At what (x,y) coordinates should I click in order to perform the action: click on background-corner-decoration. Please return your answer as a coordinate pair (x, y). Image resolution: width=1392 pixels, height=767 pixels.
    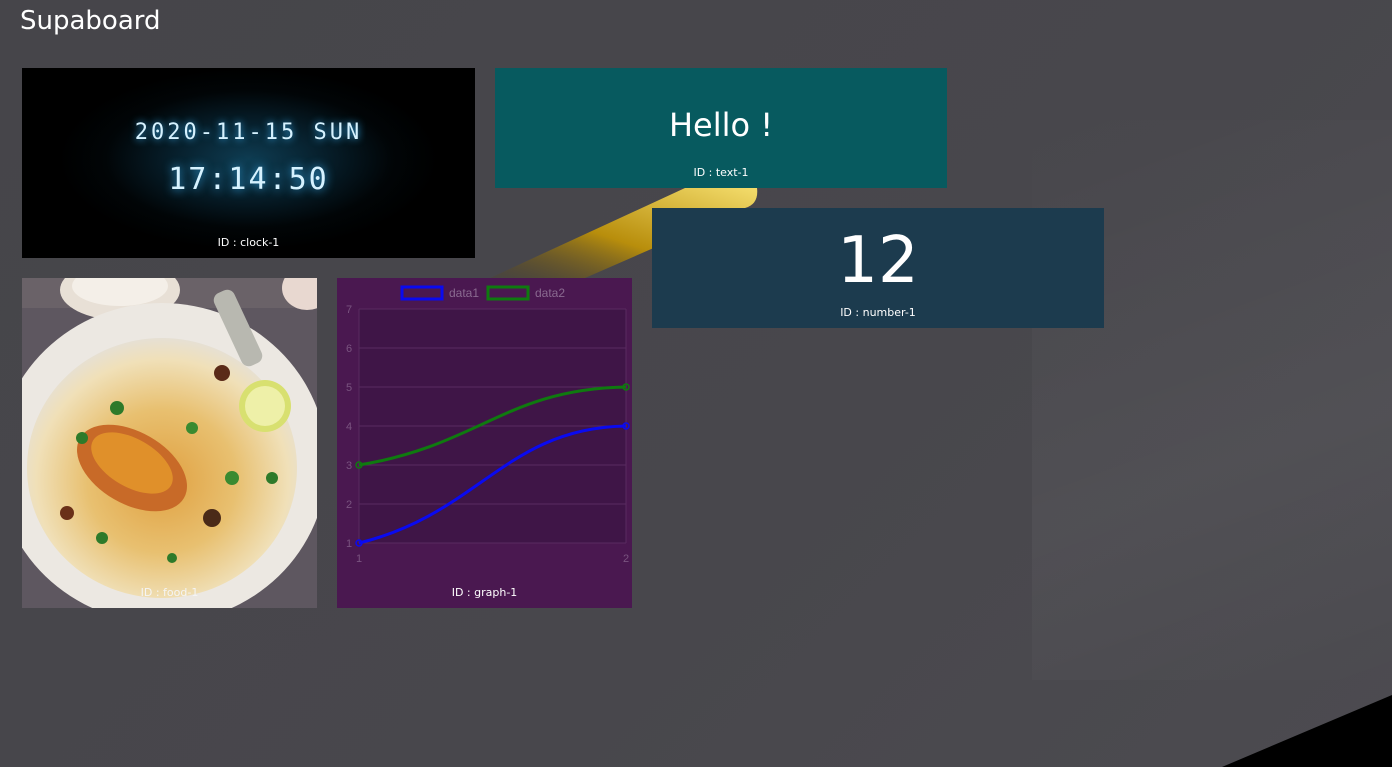
    Looking at the image, I should click on (1307, 731).